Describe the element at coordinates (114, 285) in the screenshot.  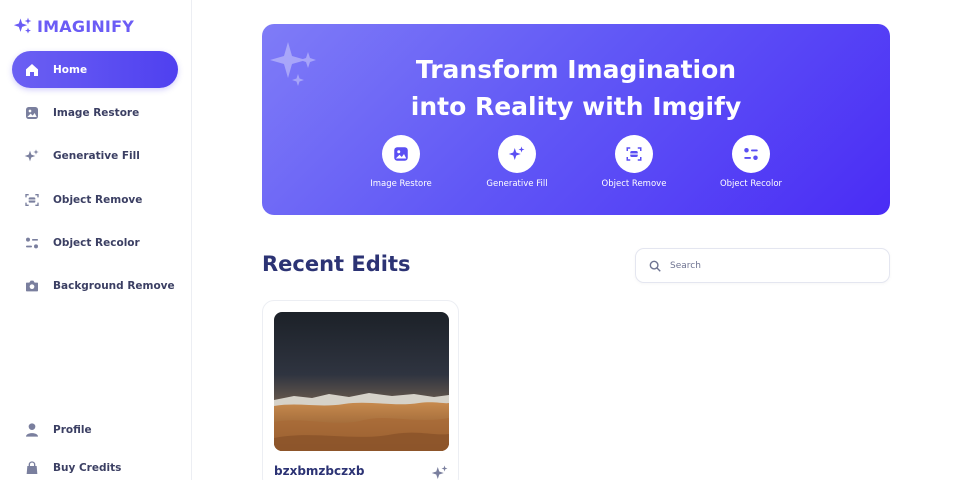
I see `sidebar-item-label: Background Remove` at that location.